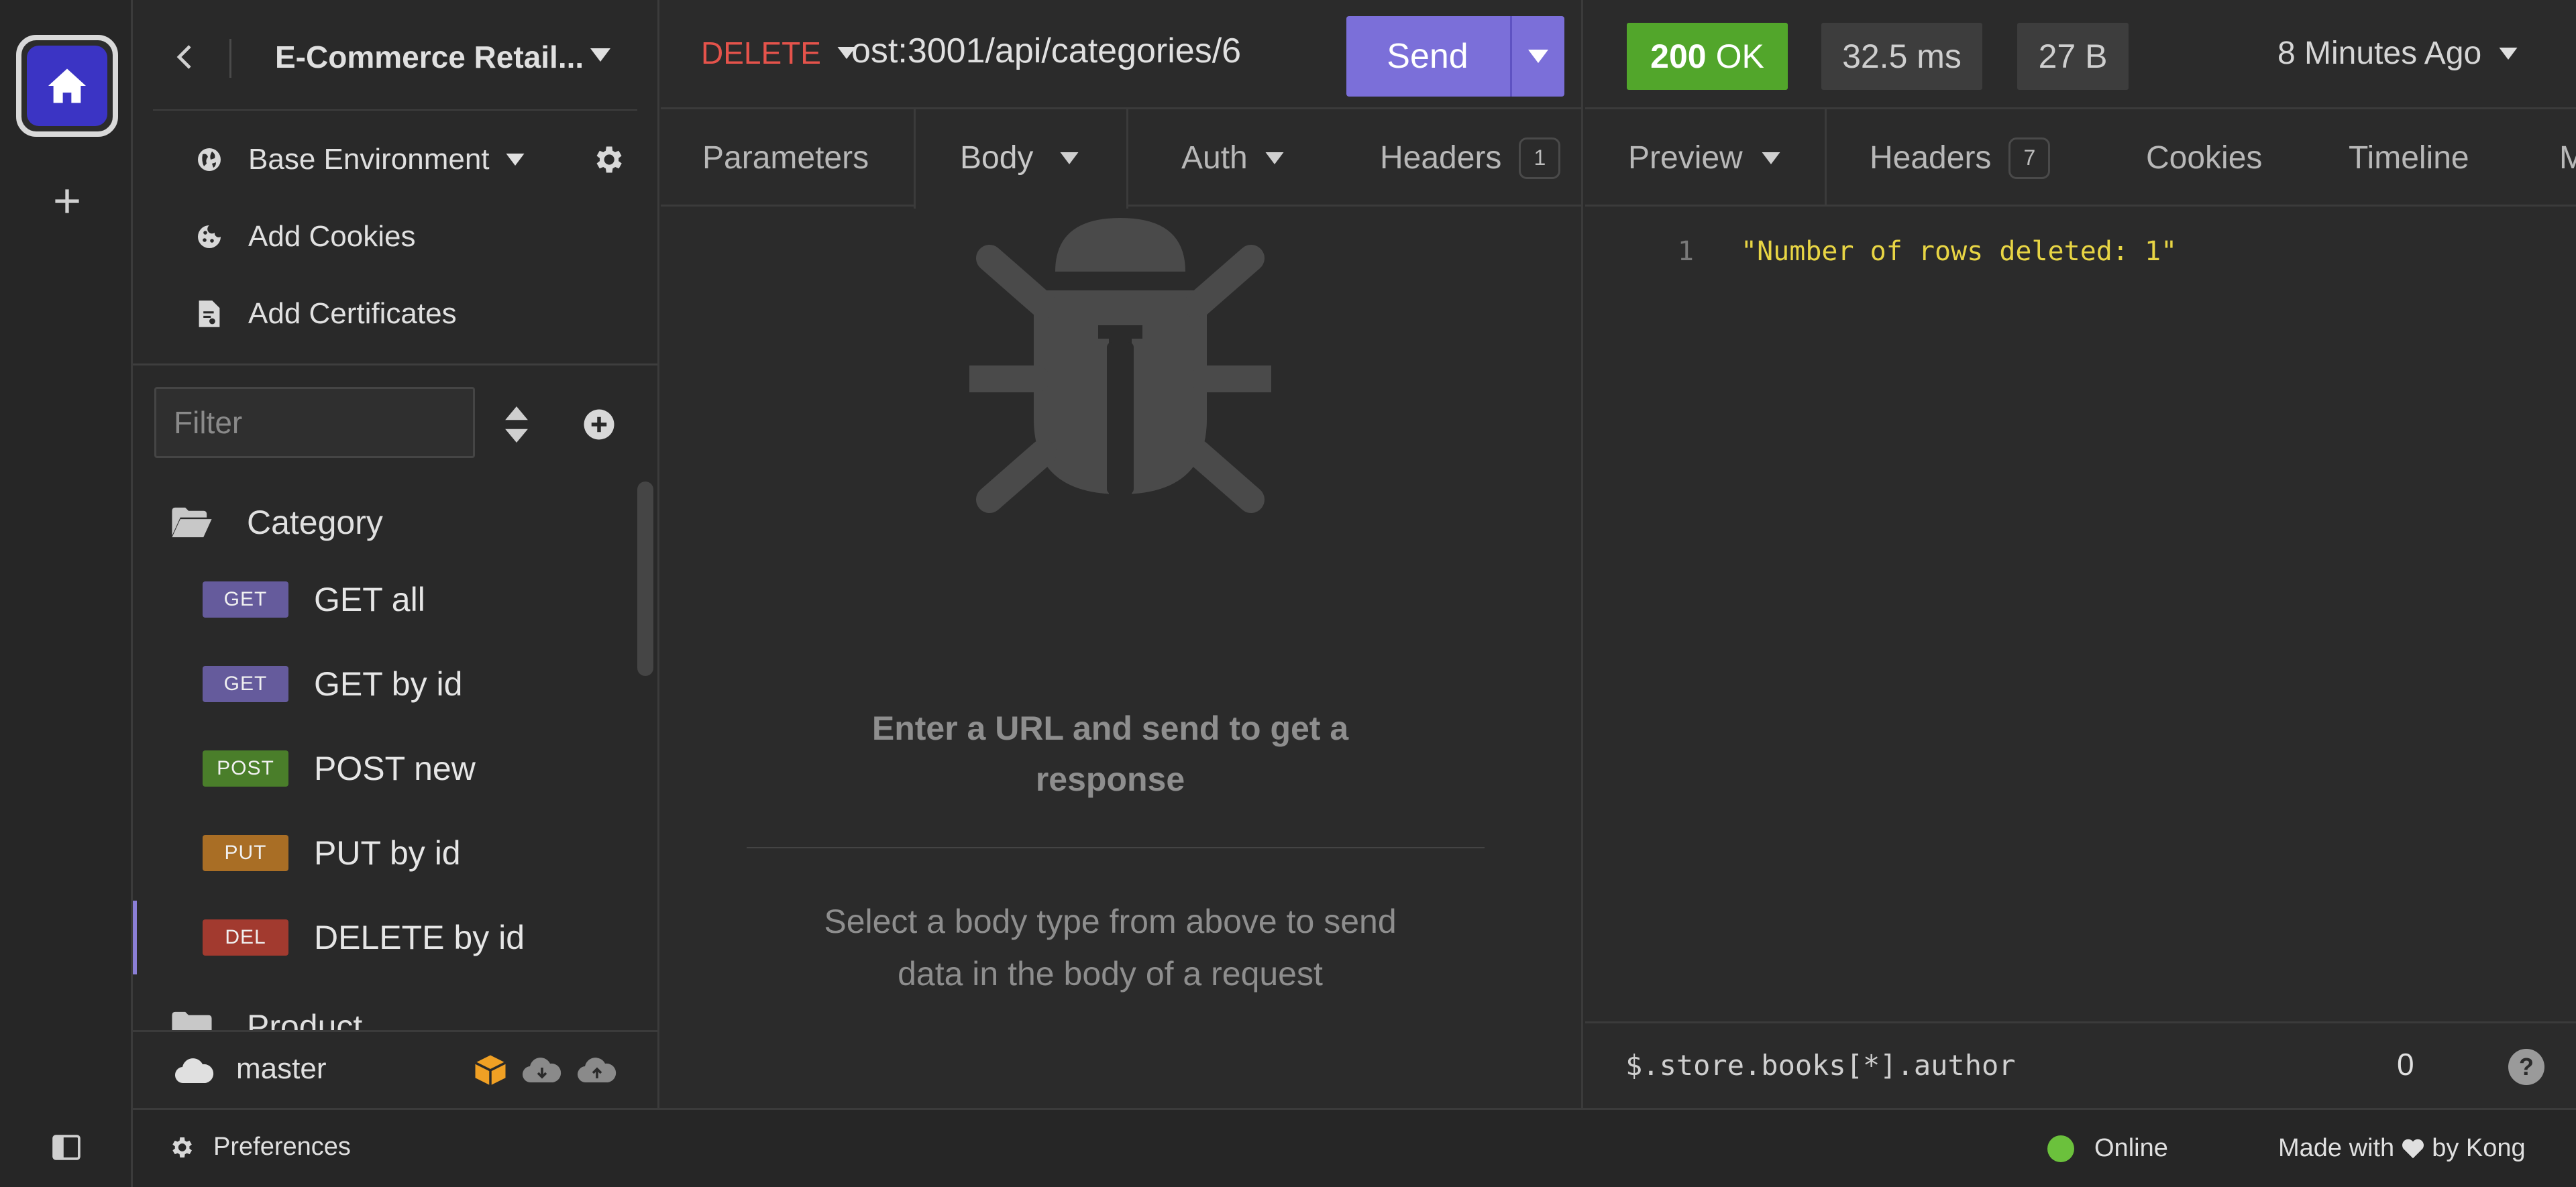 This screenshot has height=1187, width=2576. What do you see at coordinates (2080, 54) in the screenshot?
I see `response-status-bar: 200 OK 32.5 ms 27 B 8 Minutes Ago` at bounding box center [2080, 54].